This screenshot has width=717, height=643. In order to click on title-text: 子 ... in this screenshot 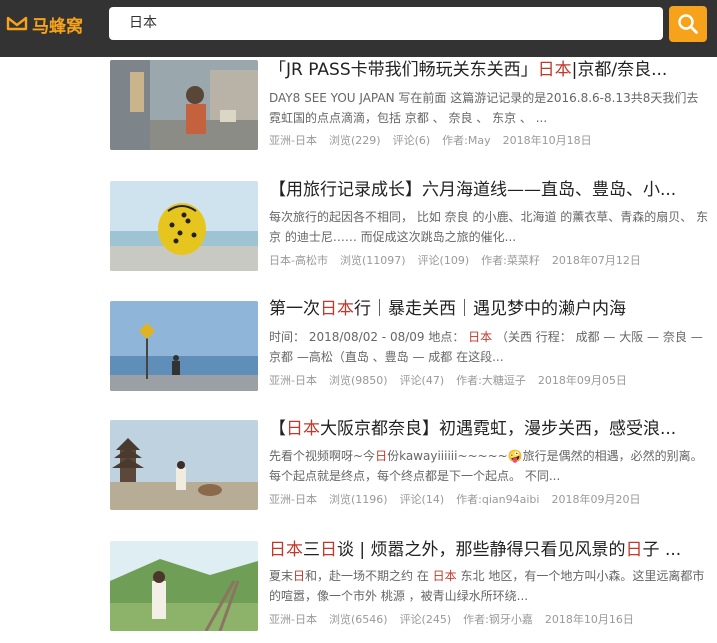, I will do `click(662, 550)`.